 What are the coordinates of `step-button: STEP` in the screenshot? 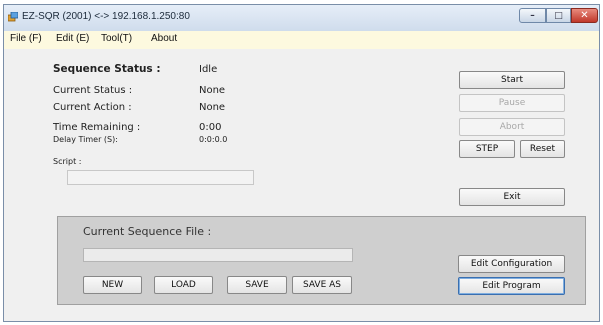 It's located at (487, 149).